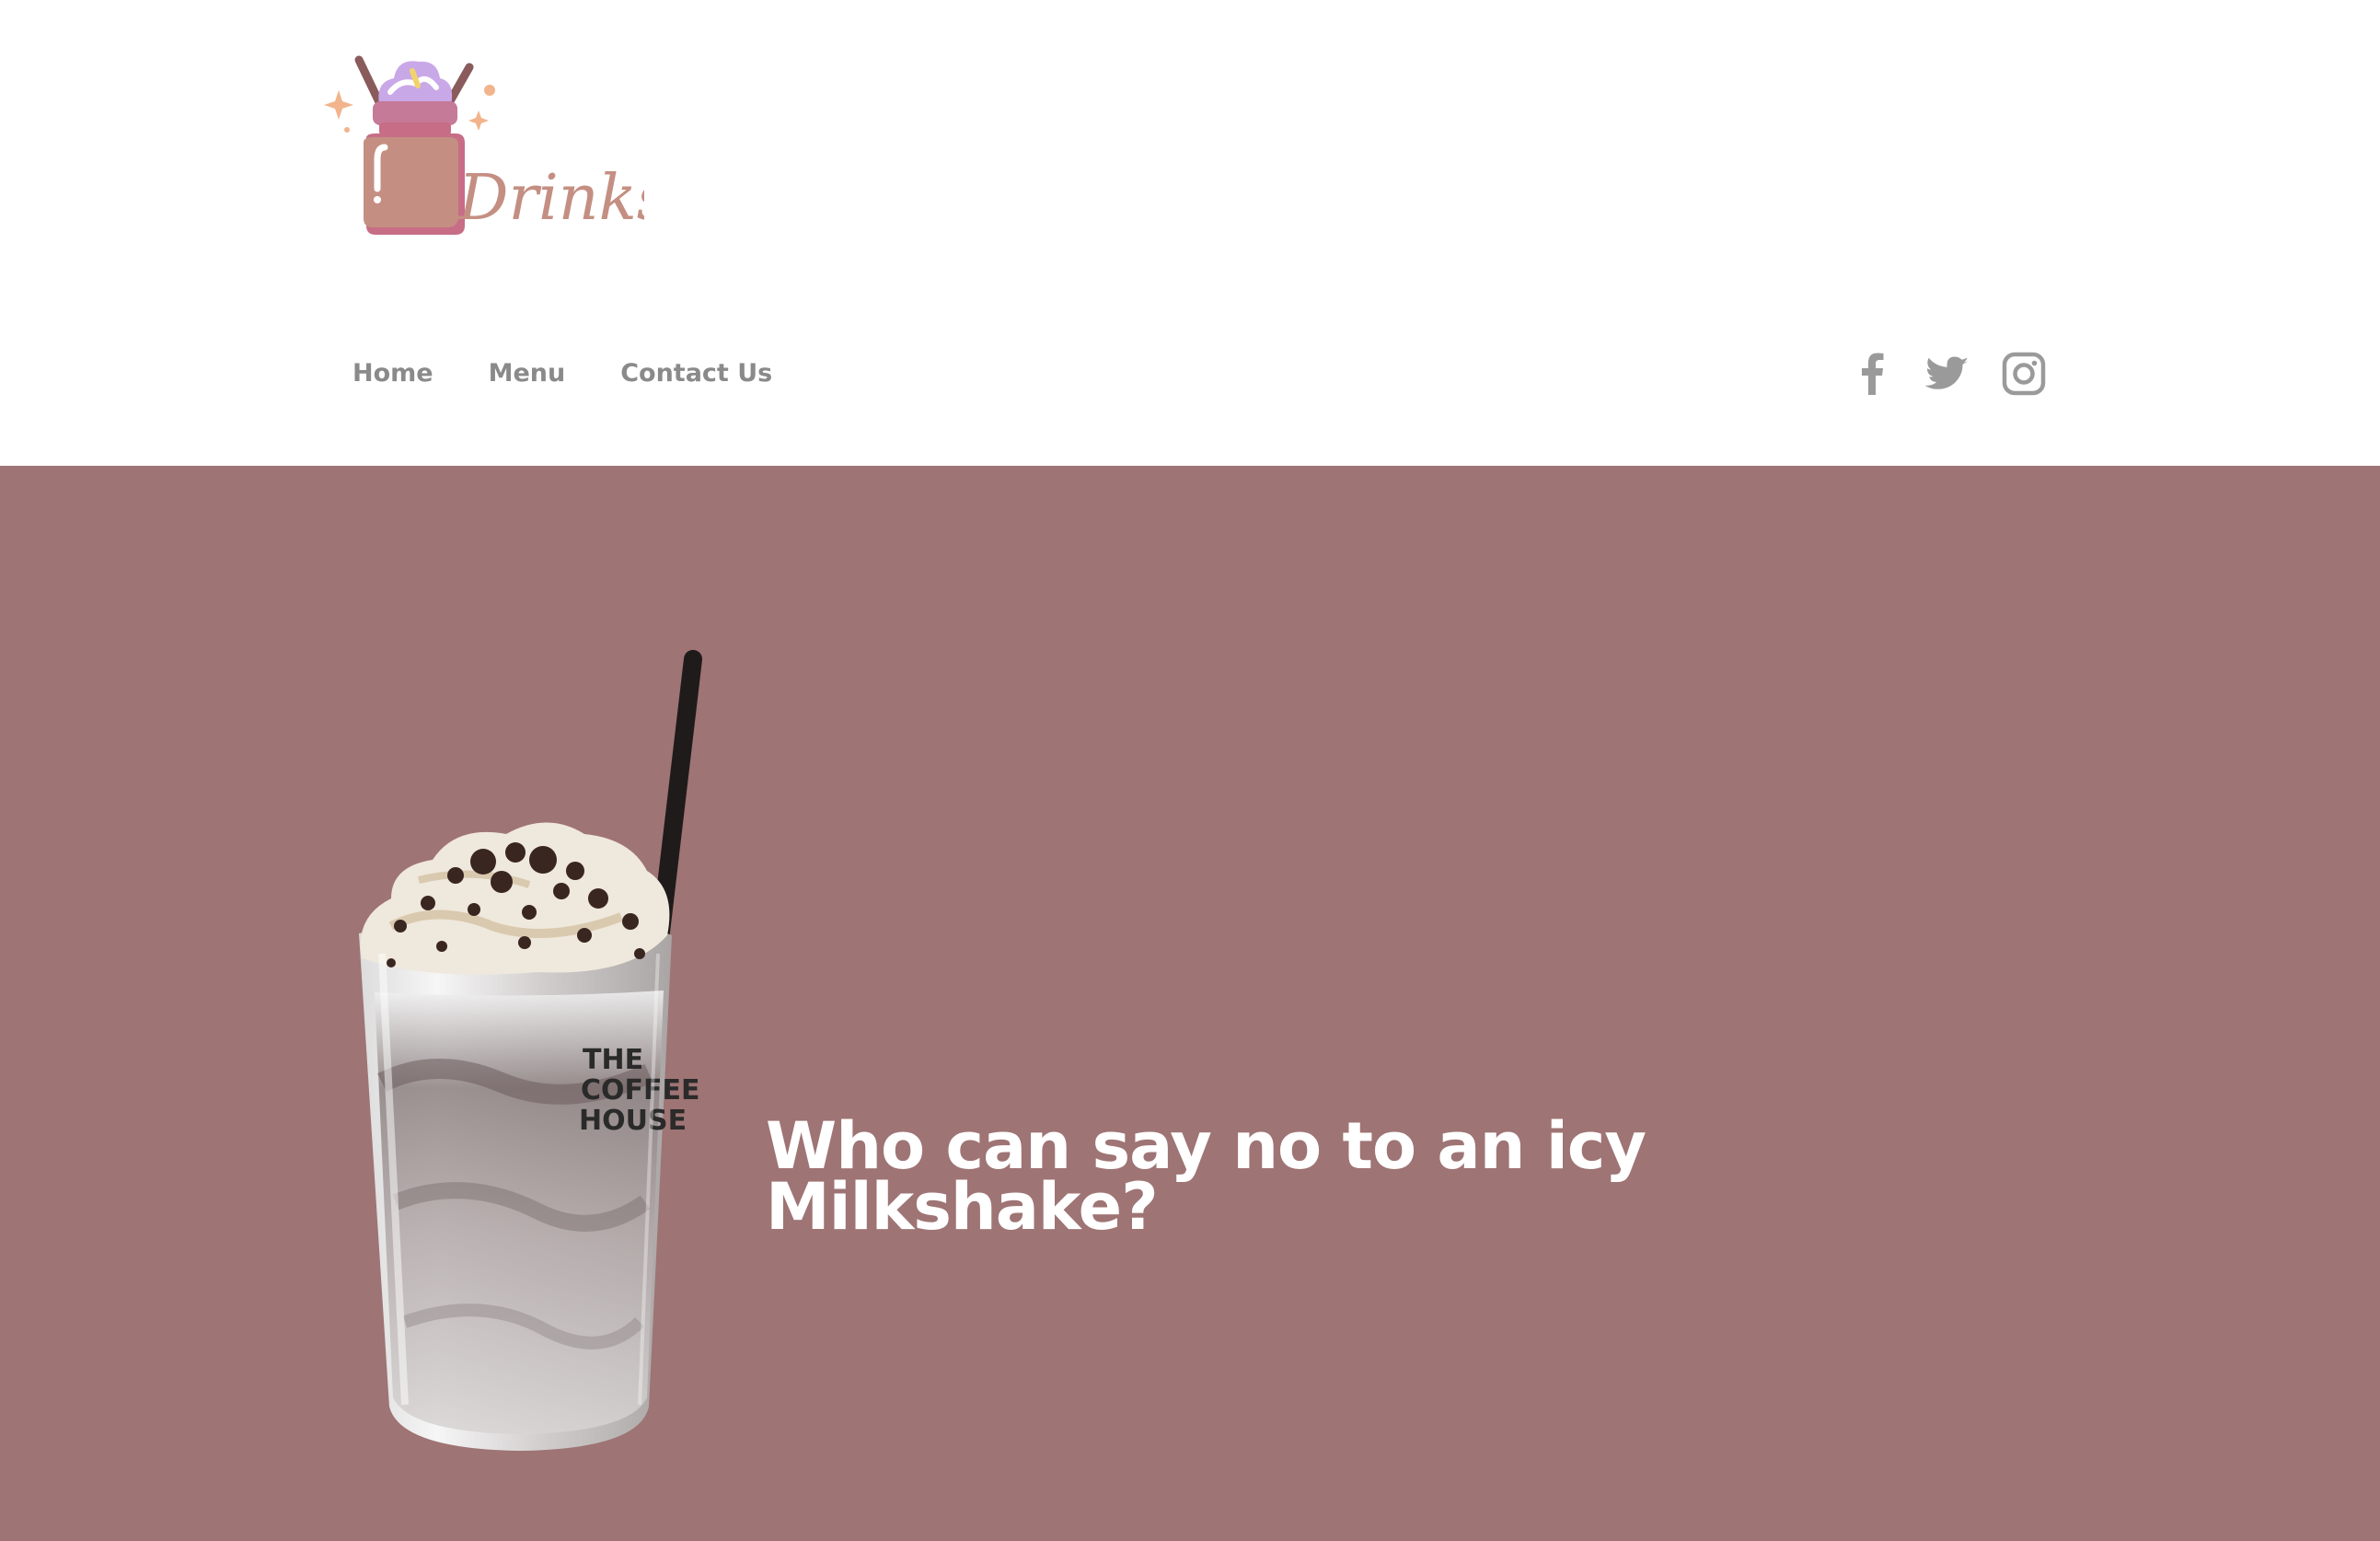 This screenshot has height=1541, width=2380. I want to click on social-links, so click(1948, 374).